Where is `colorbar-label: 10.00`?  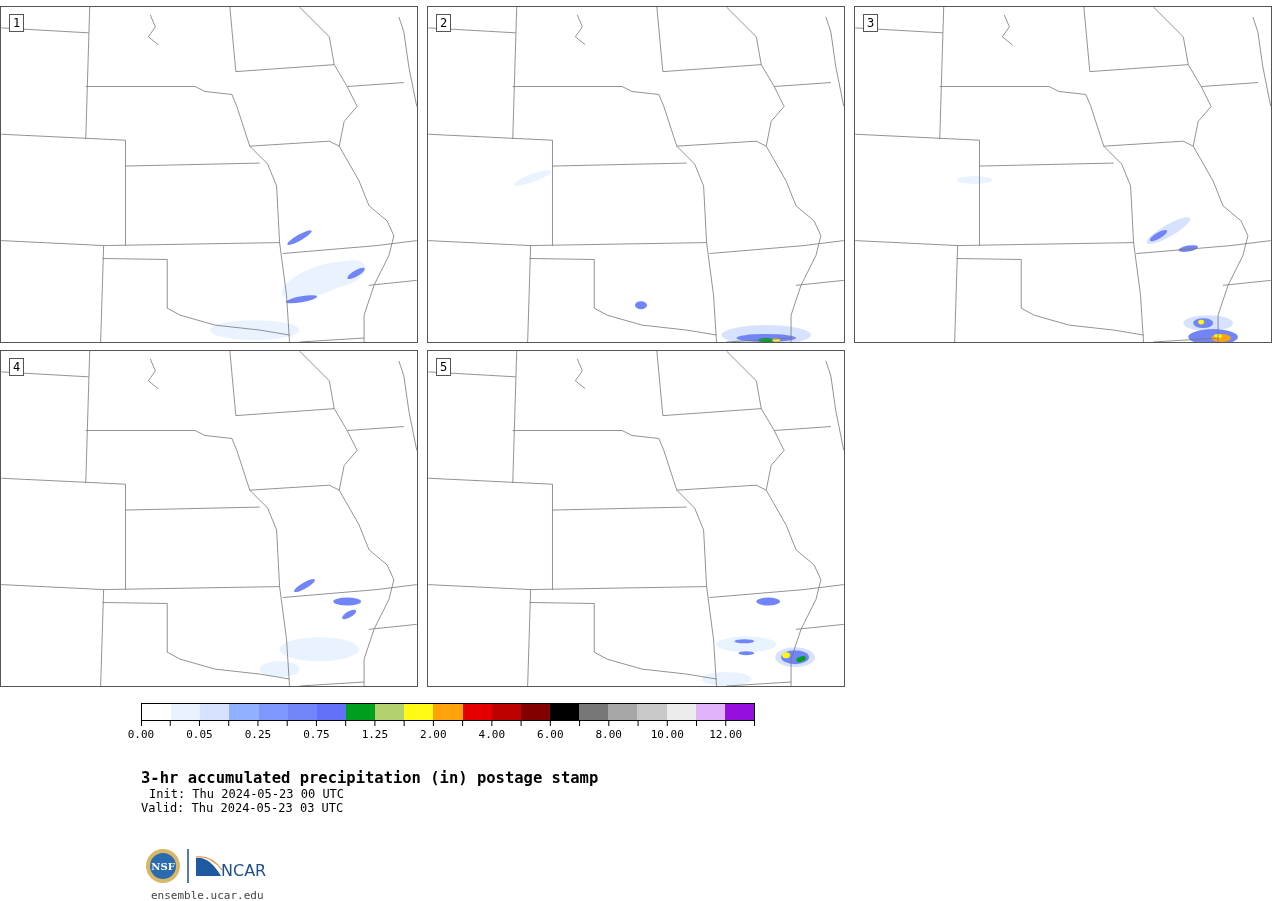 colorbar-label: 10.00 is located at coordinates (667, 734).